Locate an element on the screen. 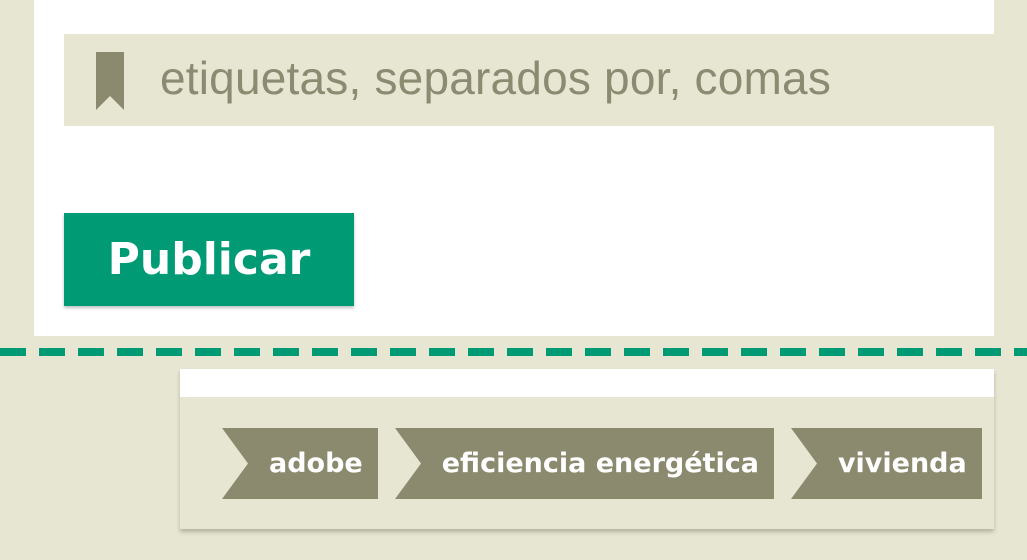 The image size is (1027, 560). tag-list: adobe eficiencia energética vivienda is located at coordinates (602, 463).